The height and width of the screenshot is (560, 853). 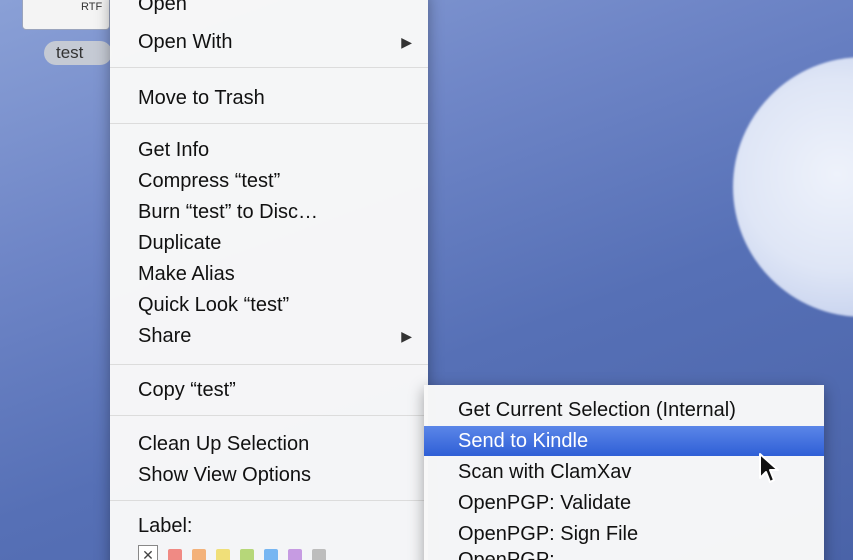 I want to click on label-swatch-blue, so click(x=271, y=554).